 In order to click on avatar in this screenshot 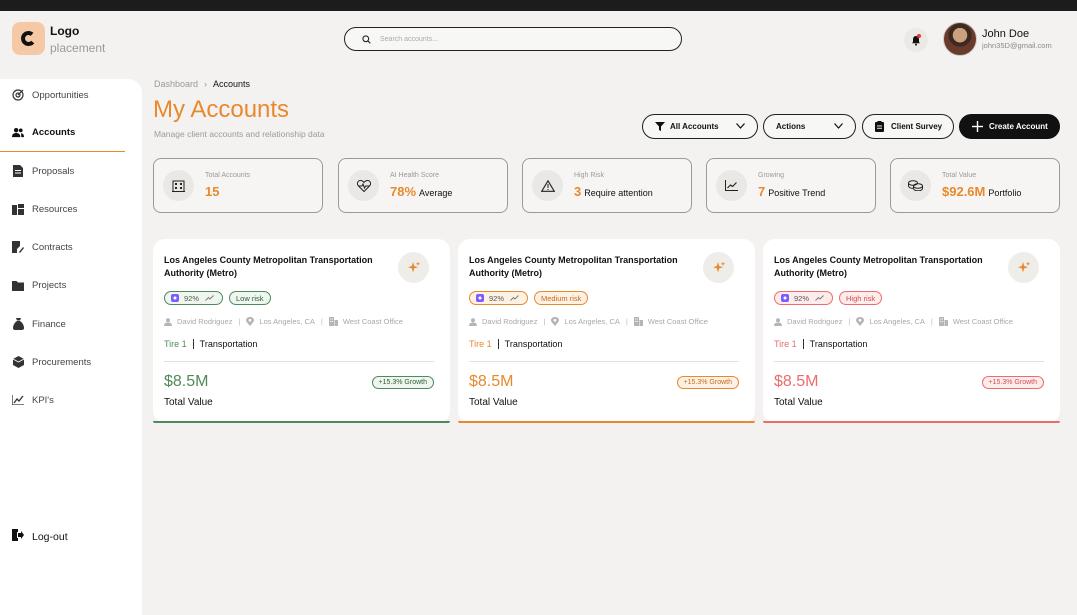, I will do `click(960, 39)`.